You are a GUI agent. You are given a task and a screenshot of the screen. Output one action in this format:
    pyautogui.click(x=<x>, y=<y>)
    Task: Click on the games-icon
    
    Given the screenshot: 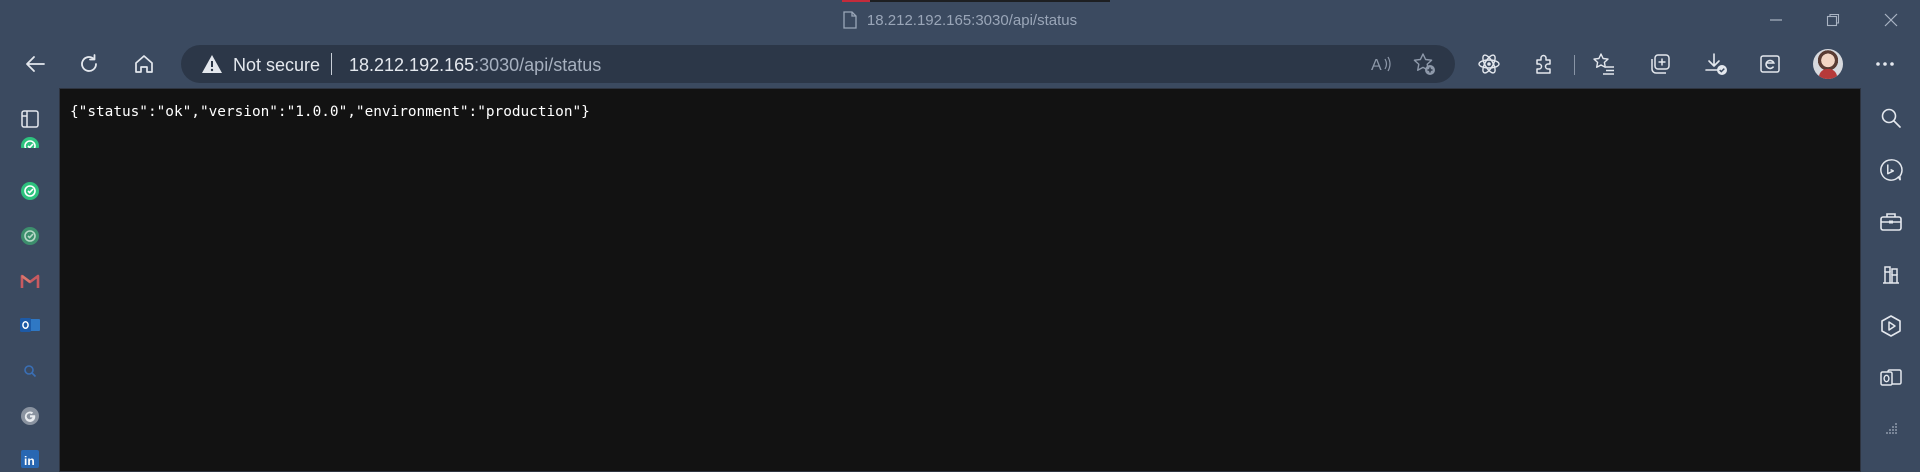 What is the action you would take?
    pyautogui.click(x=1891, y=274)
    